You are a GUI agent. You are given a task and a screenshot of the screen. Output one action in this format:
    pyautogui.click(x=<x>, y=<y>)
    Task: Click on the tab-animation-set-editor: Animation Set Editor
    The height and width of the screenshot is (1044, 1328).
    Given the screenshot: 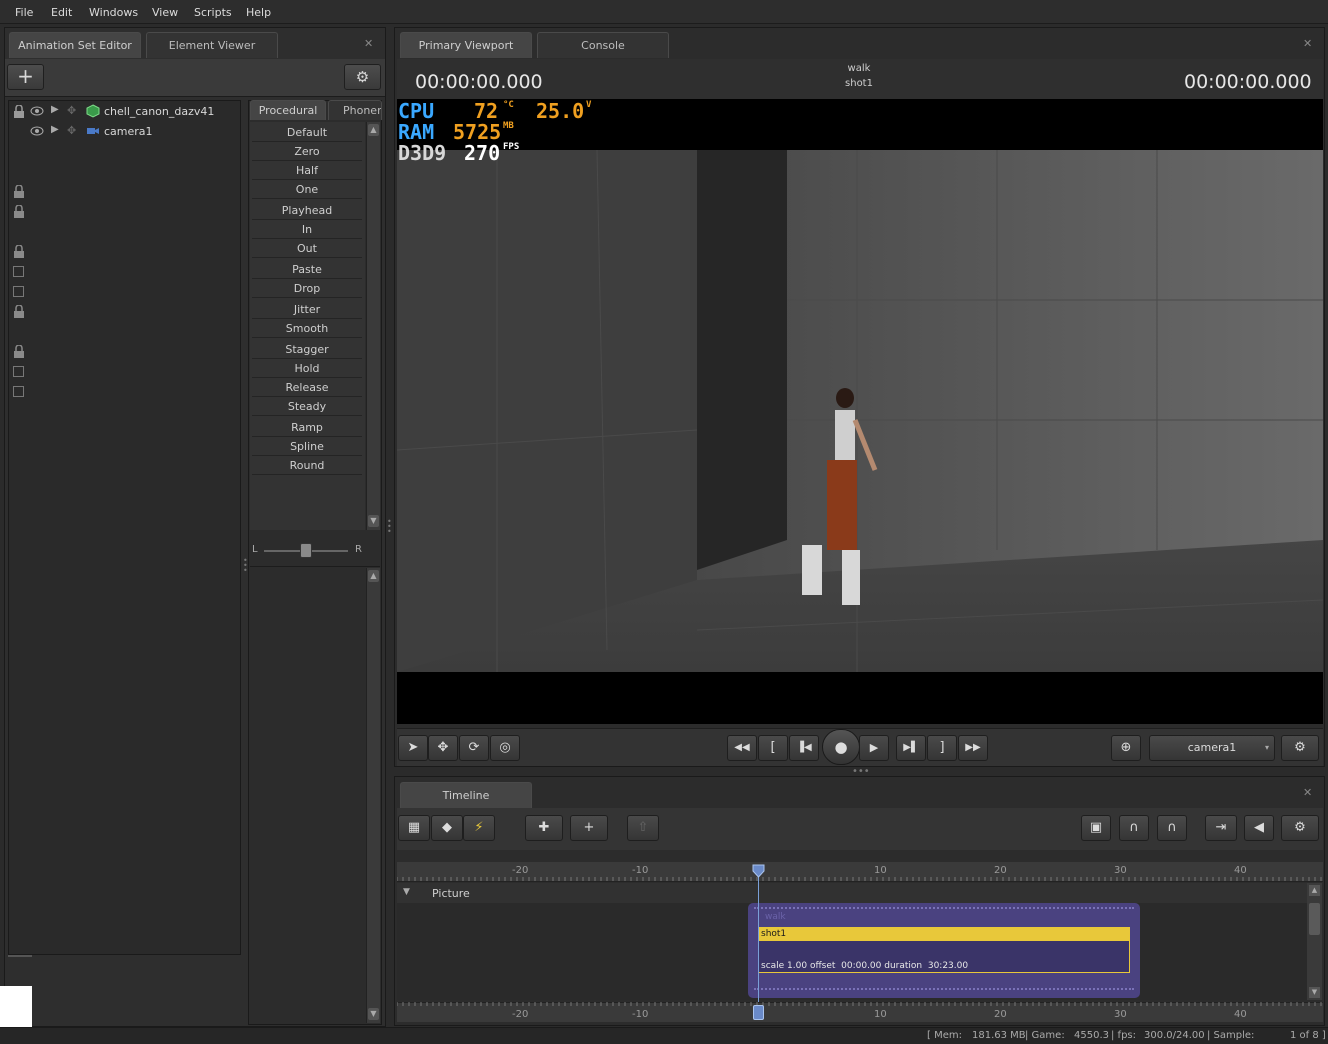 What is the action you would take?
    pyautogui.click(x=75, y=45)
    